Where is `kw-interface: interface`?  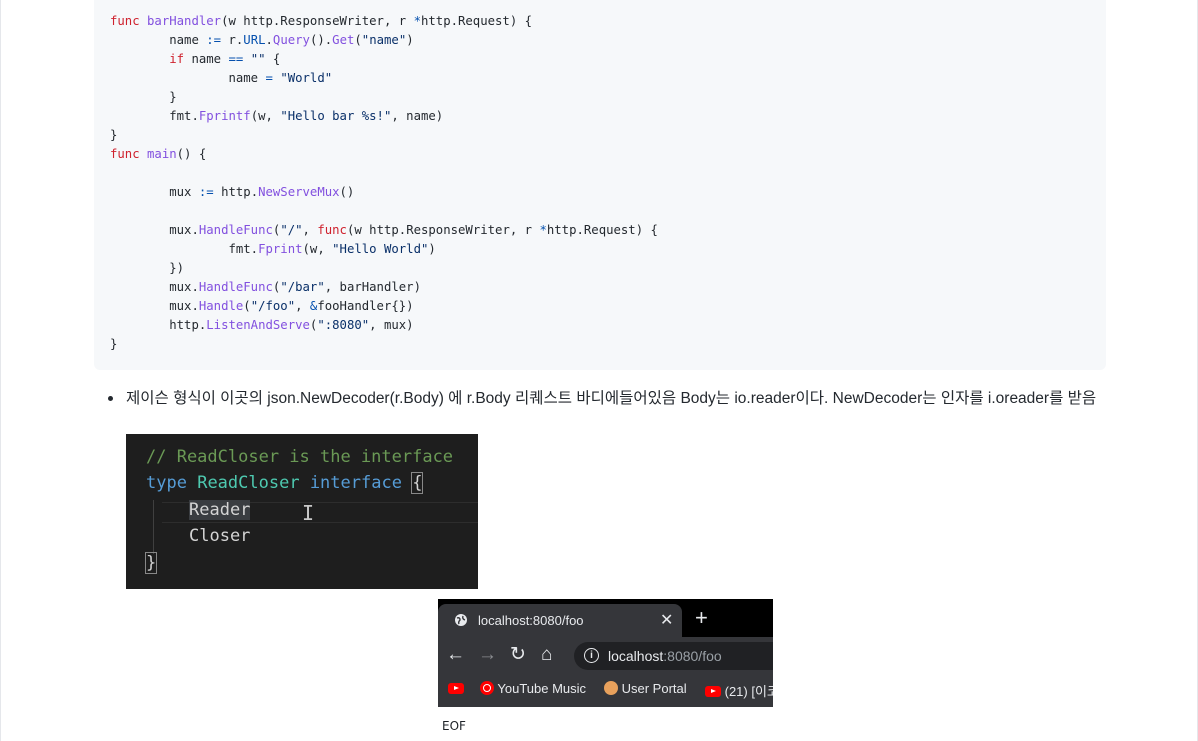
kw-interface: interface is located at coordinates (355, 483).